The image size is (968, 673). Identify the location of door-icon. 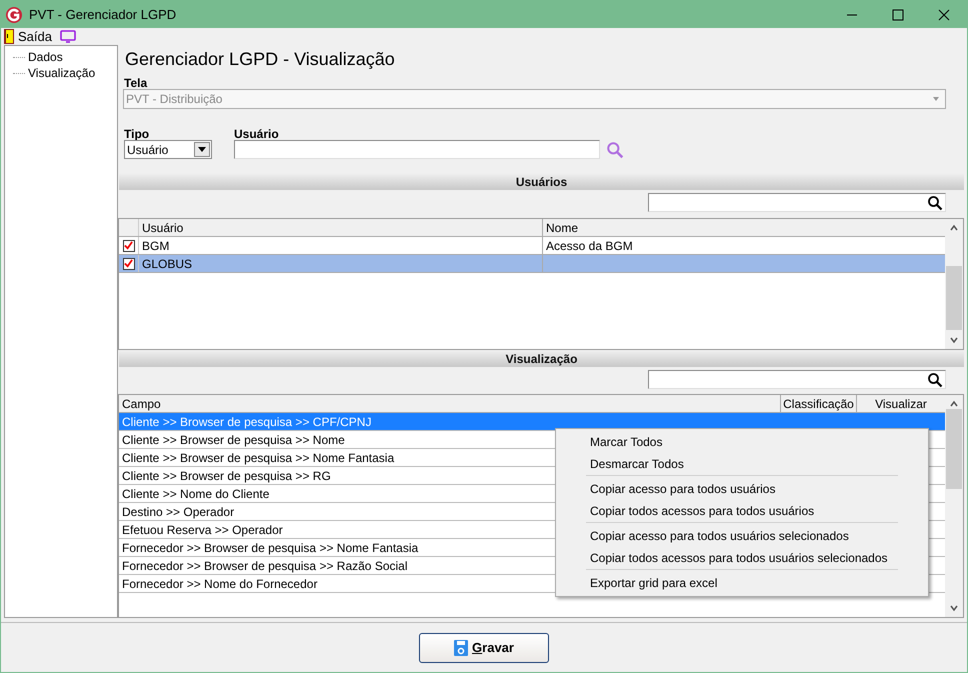
(9, 36).